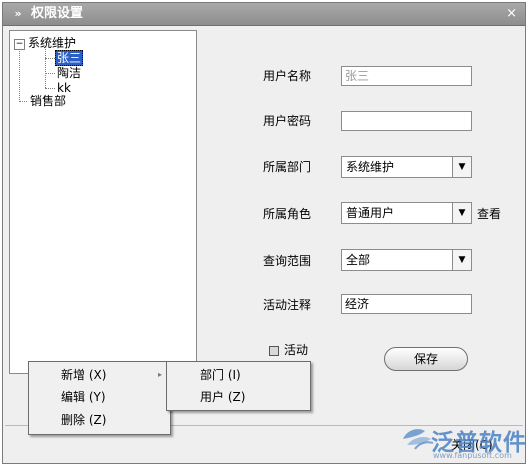 This screenshot has height=467, width=530. I want to click on submenu-arrow-icon: ▸, so click(160, 374).